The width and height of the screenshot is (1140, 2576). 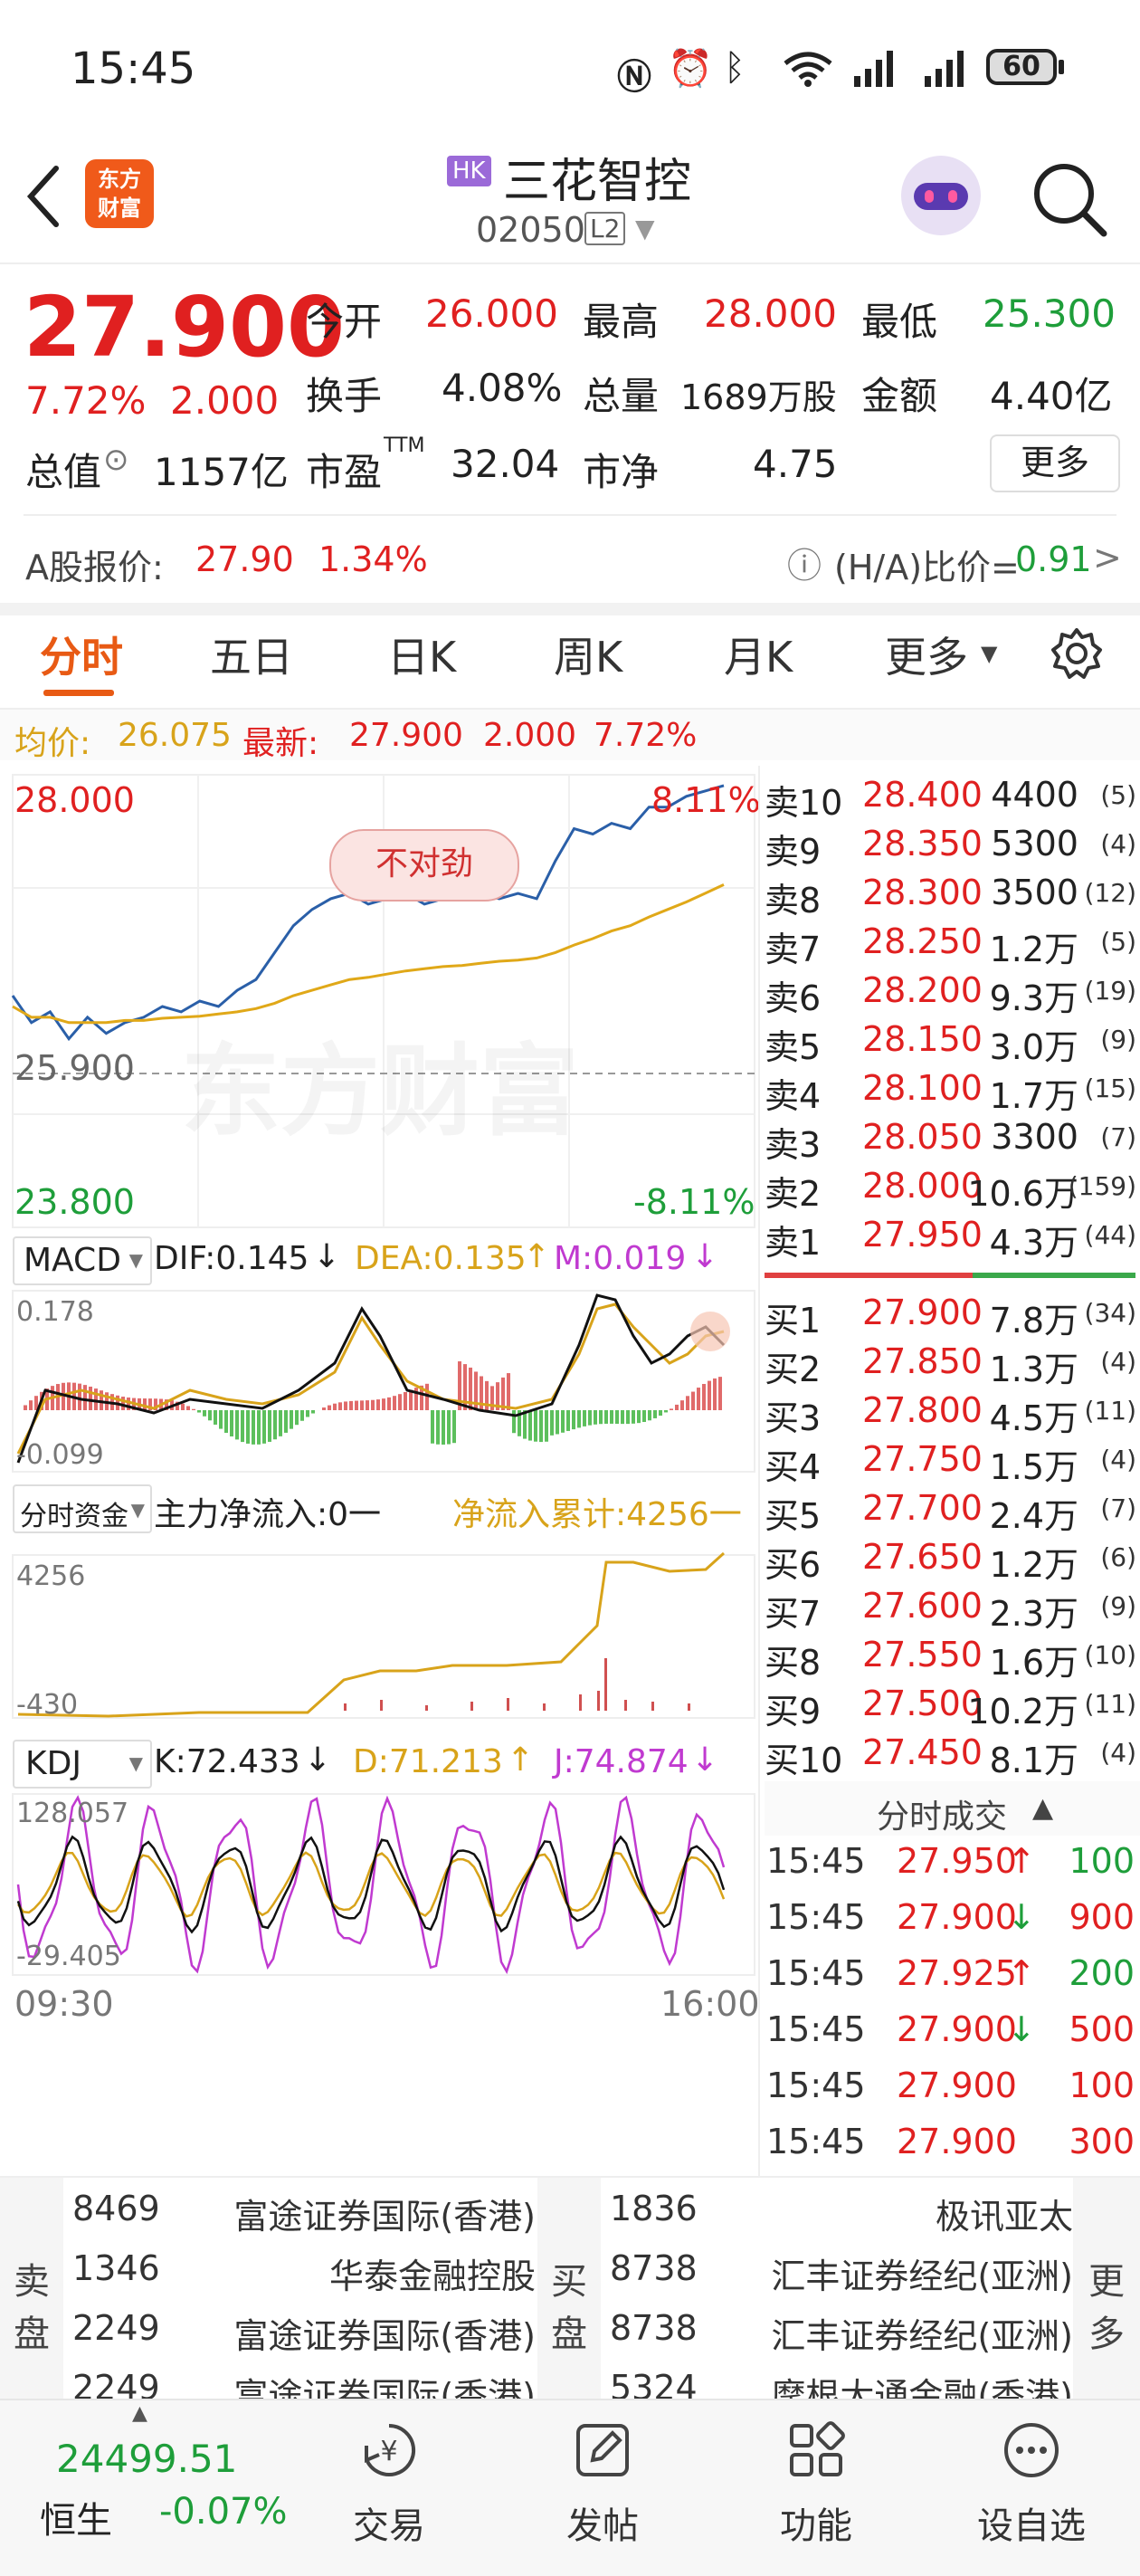 What do you see at coordinates (81, 655) in the screenshot?
I see `tab-intraday: 分时` at bounding box center [81, 655].